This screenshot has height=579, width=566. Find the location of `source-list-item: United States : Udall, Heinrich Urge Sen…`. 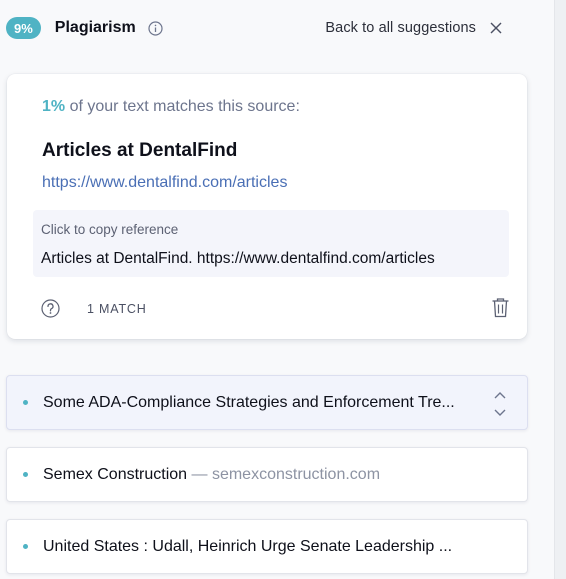

source-list-item: United States : Udall, Heinrich Urge Sen… is located at coordinates (267, 546).